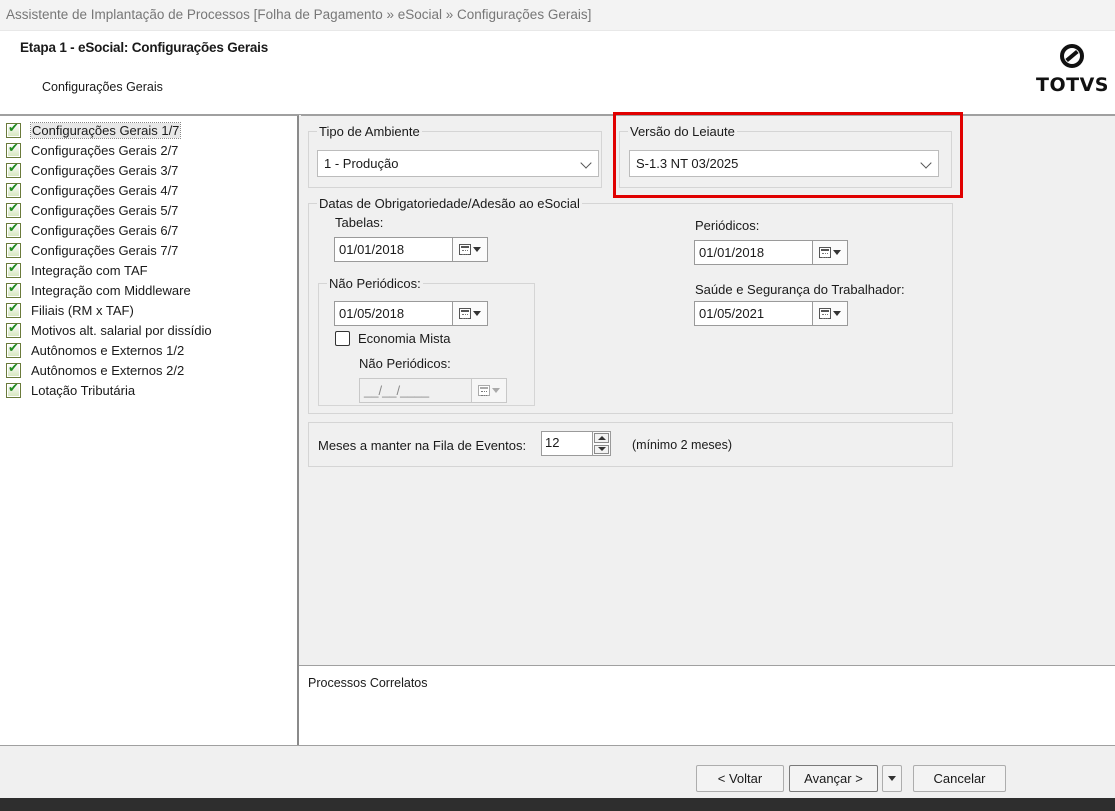 This screenshot has height=811, width=1115. Describe the element at coordinates (148, 310) in the screenshot. I see `sidebar-item-filiais: Filiais (RM x TAF)` at that location.